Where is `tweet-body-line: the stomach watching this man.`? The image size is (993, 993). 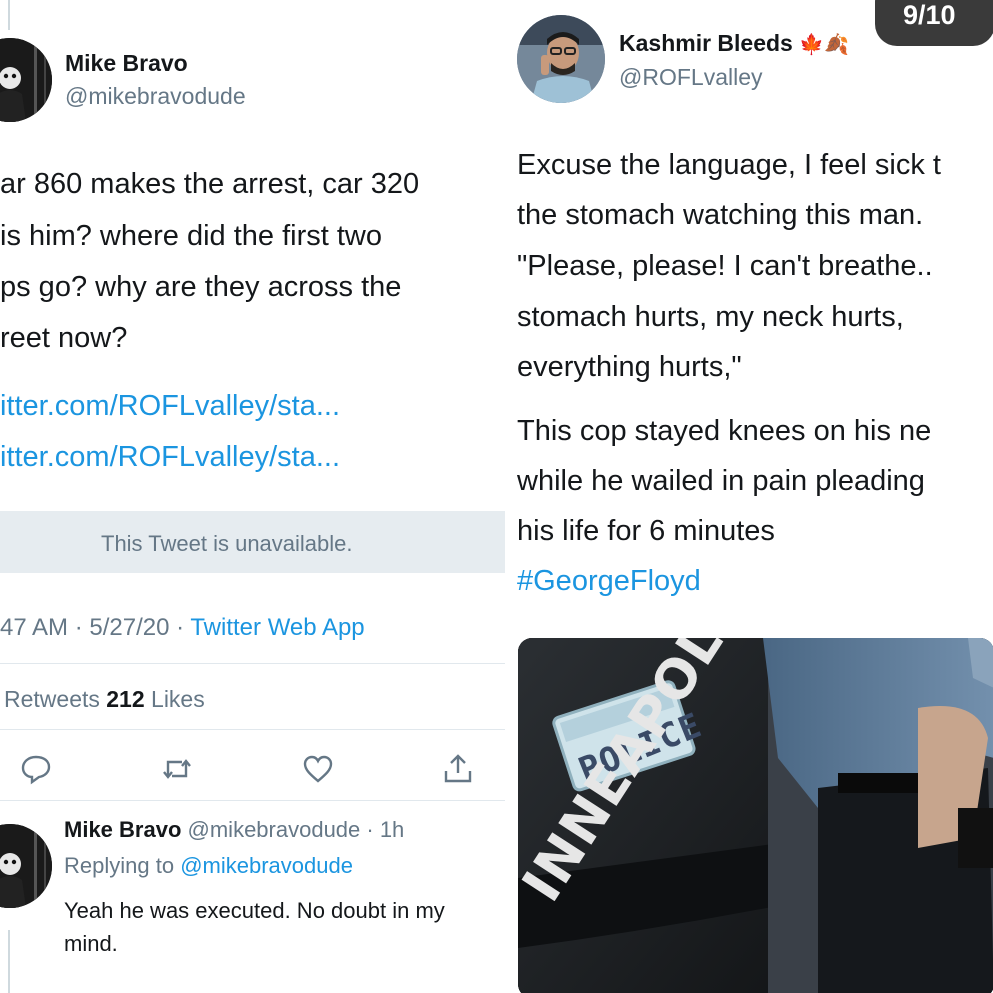 tweet-body-line: the stomach watching this man. is located at coordinates (720, 215).